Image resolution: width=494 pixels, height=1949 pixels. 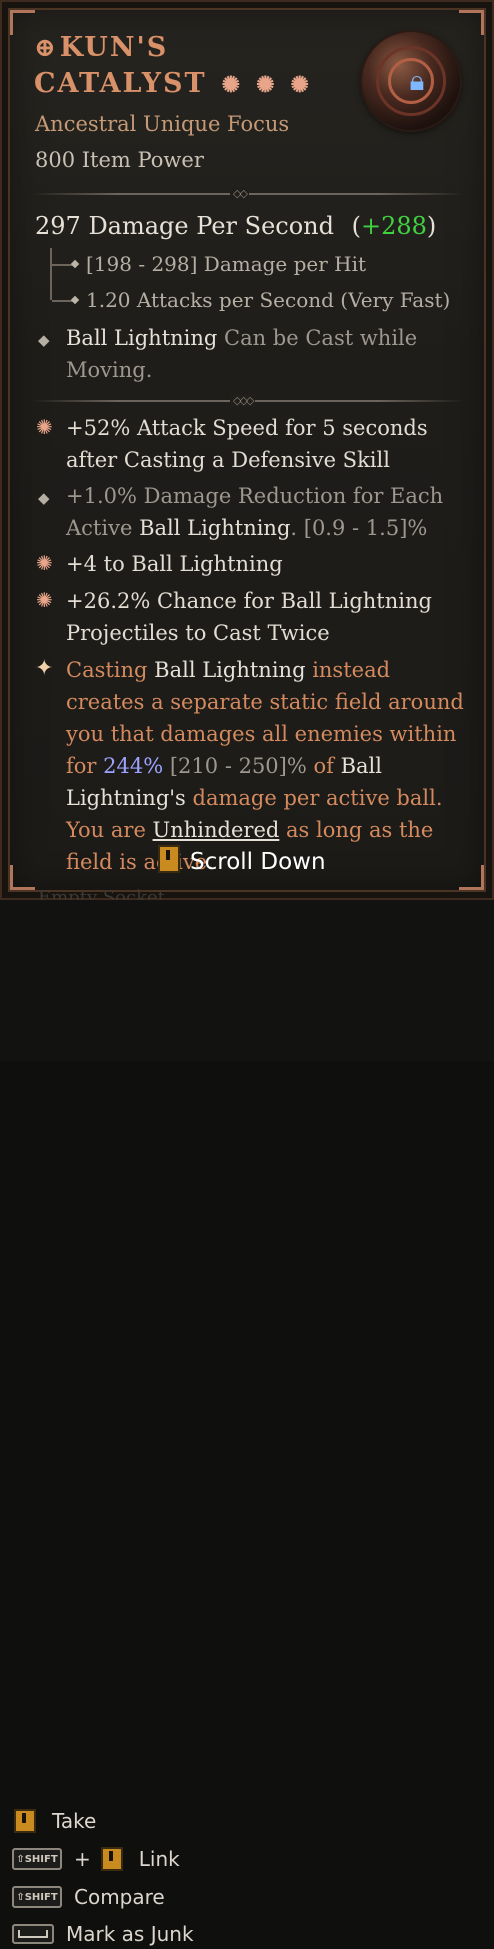 I want to click on item-icon: 🔒︎, so click(x=411, y=81).